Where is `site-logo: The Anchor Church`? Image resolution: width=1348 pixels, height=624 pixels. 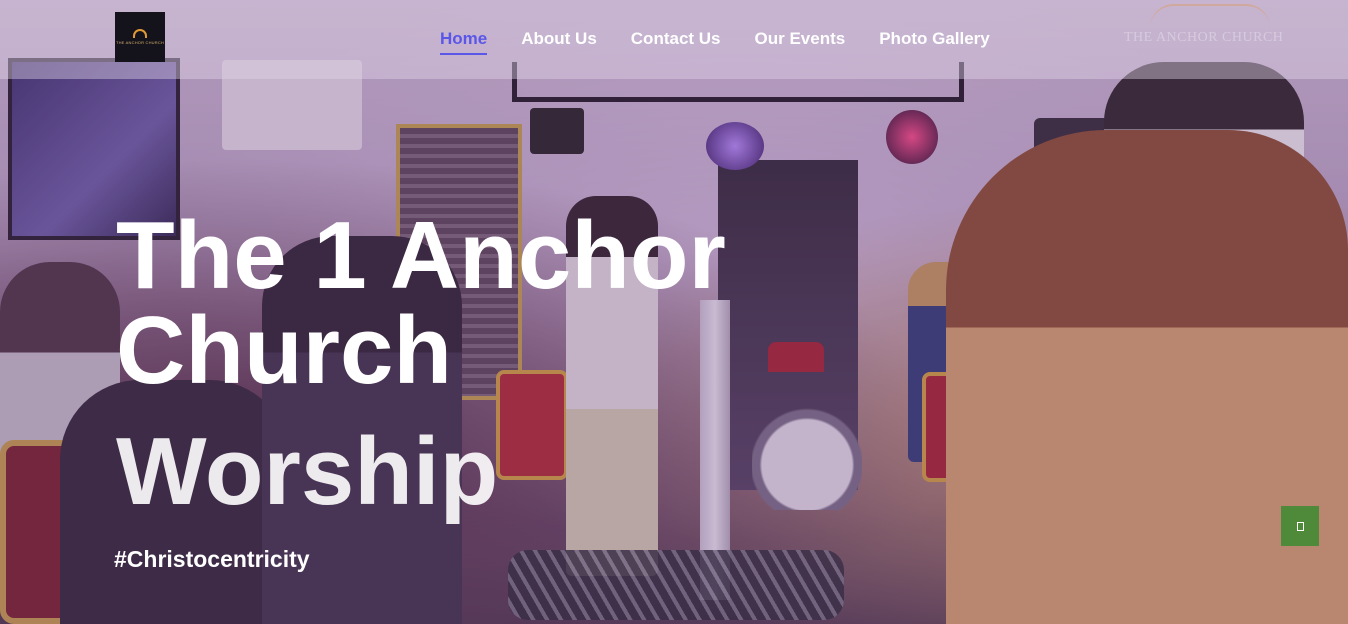 site-logo: The Anchor Church is located at coordinates (140, 37).